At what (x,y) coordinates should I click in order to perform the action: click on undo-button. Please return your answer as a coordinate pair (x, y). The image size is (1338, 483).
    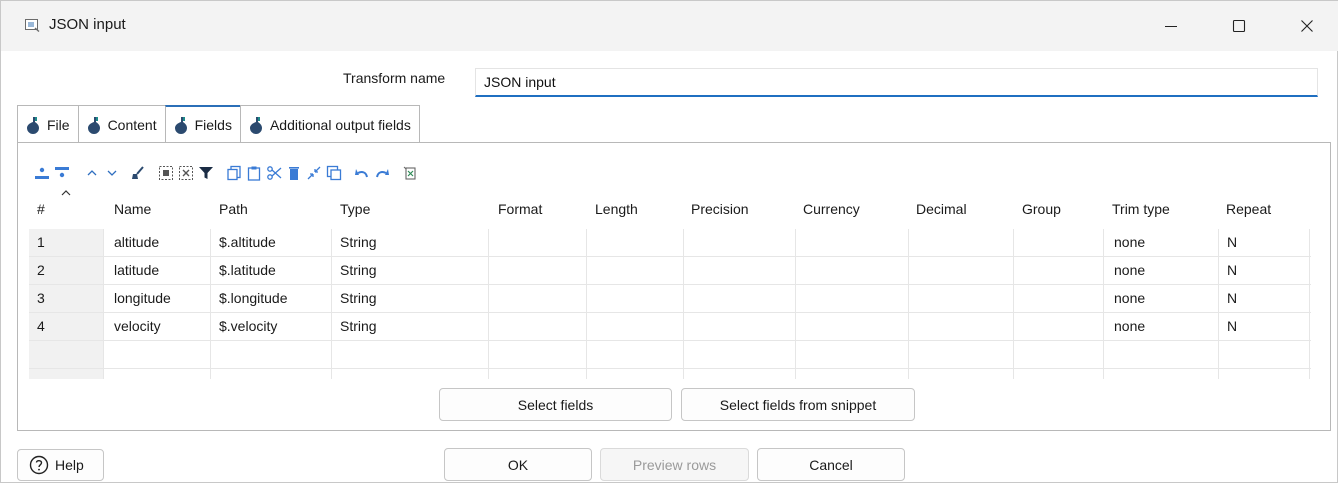
    Looking at the image, I should click on (362, 173).